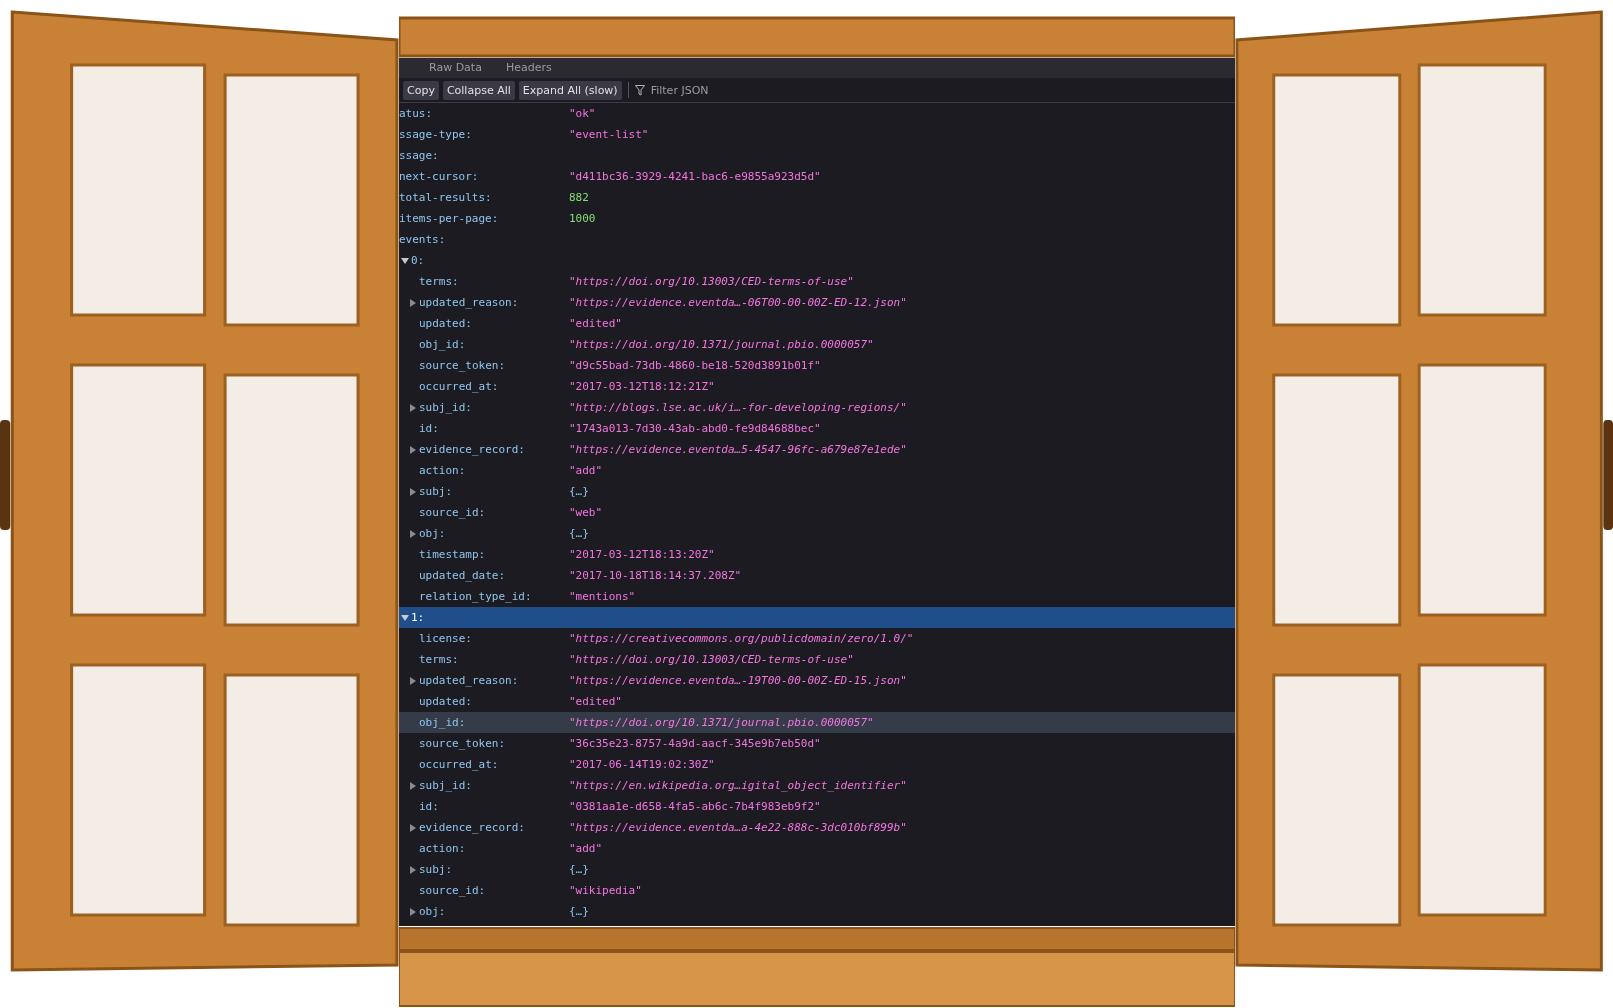  Describe the element at coordinates (817, 113) in the screenshot. I see `json-row: atus: "ok"` at that location.